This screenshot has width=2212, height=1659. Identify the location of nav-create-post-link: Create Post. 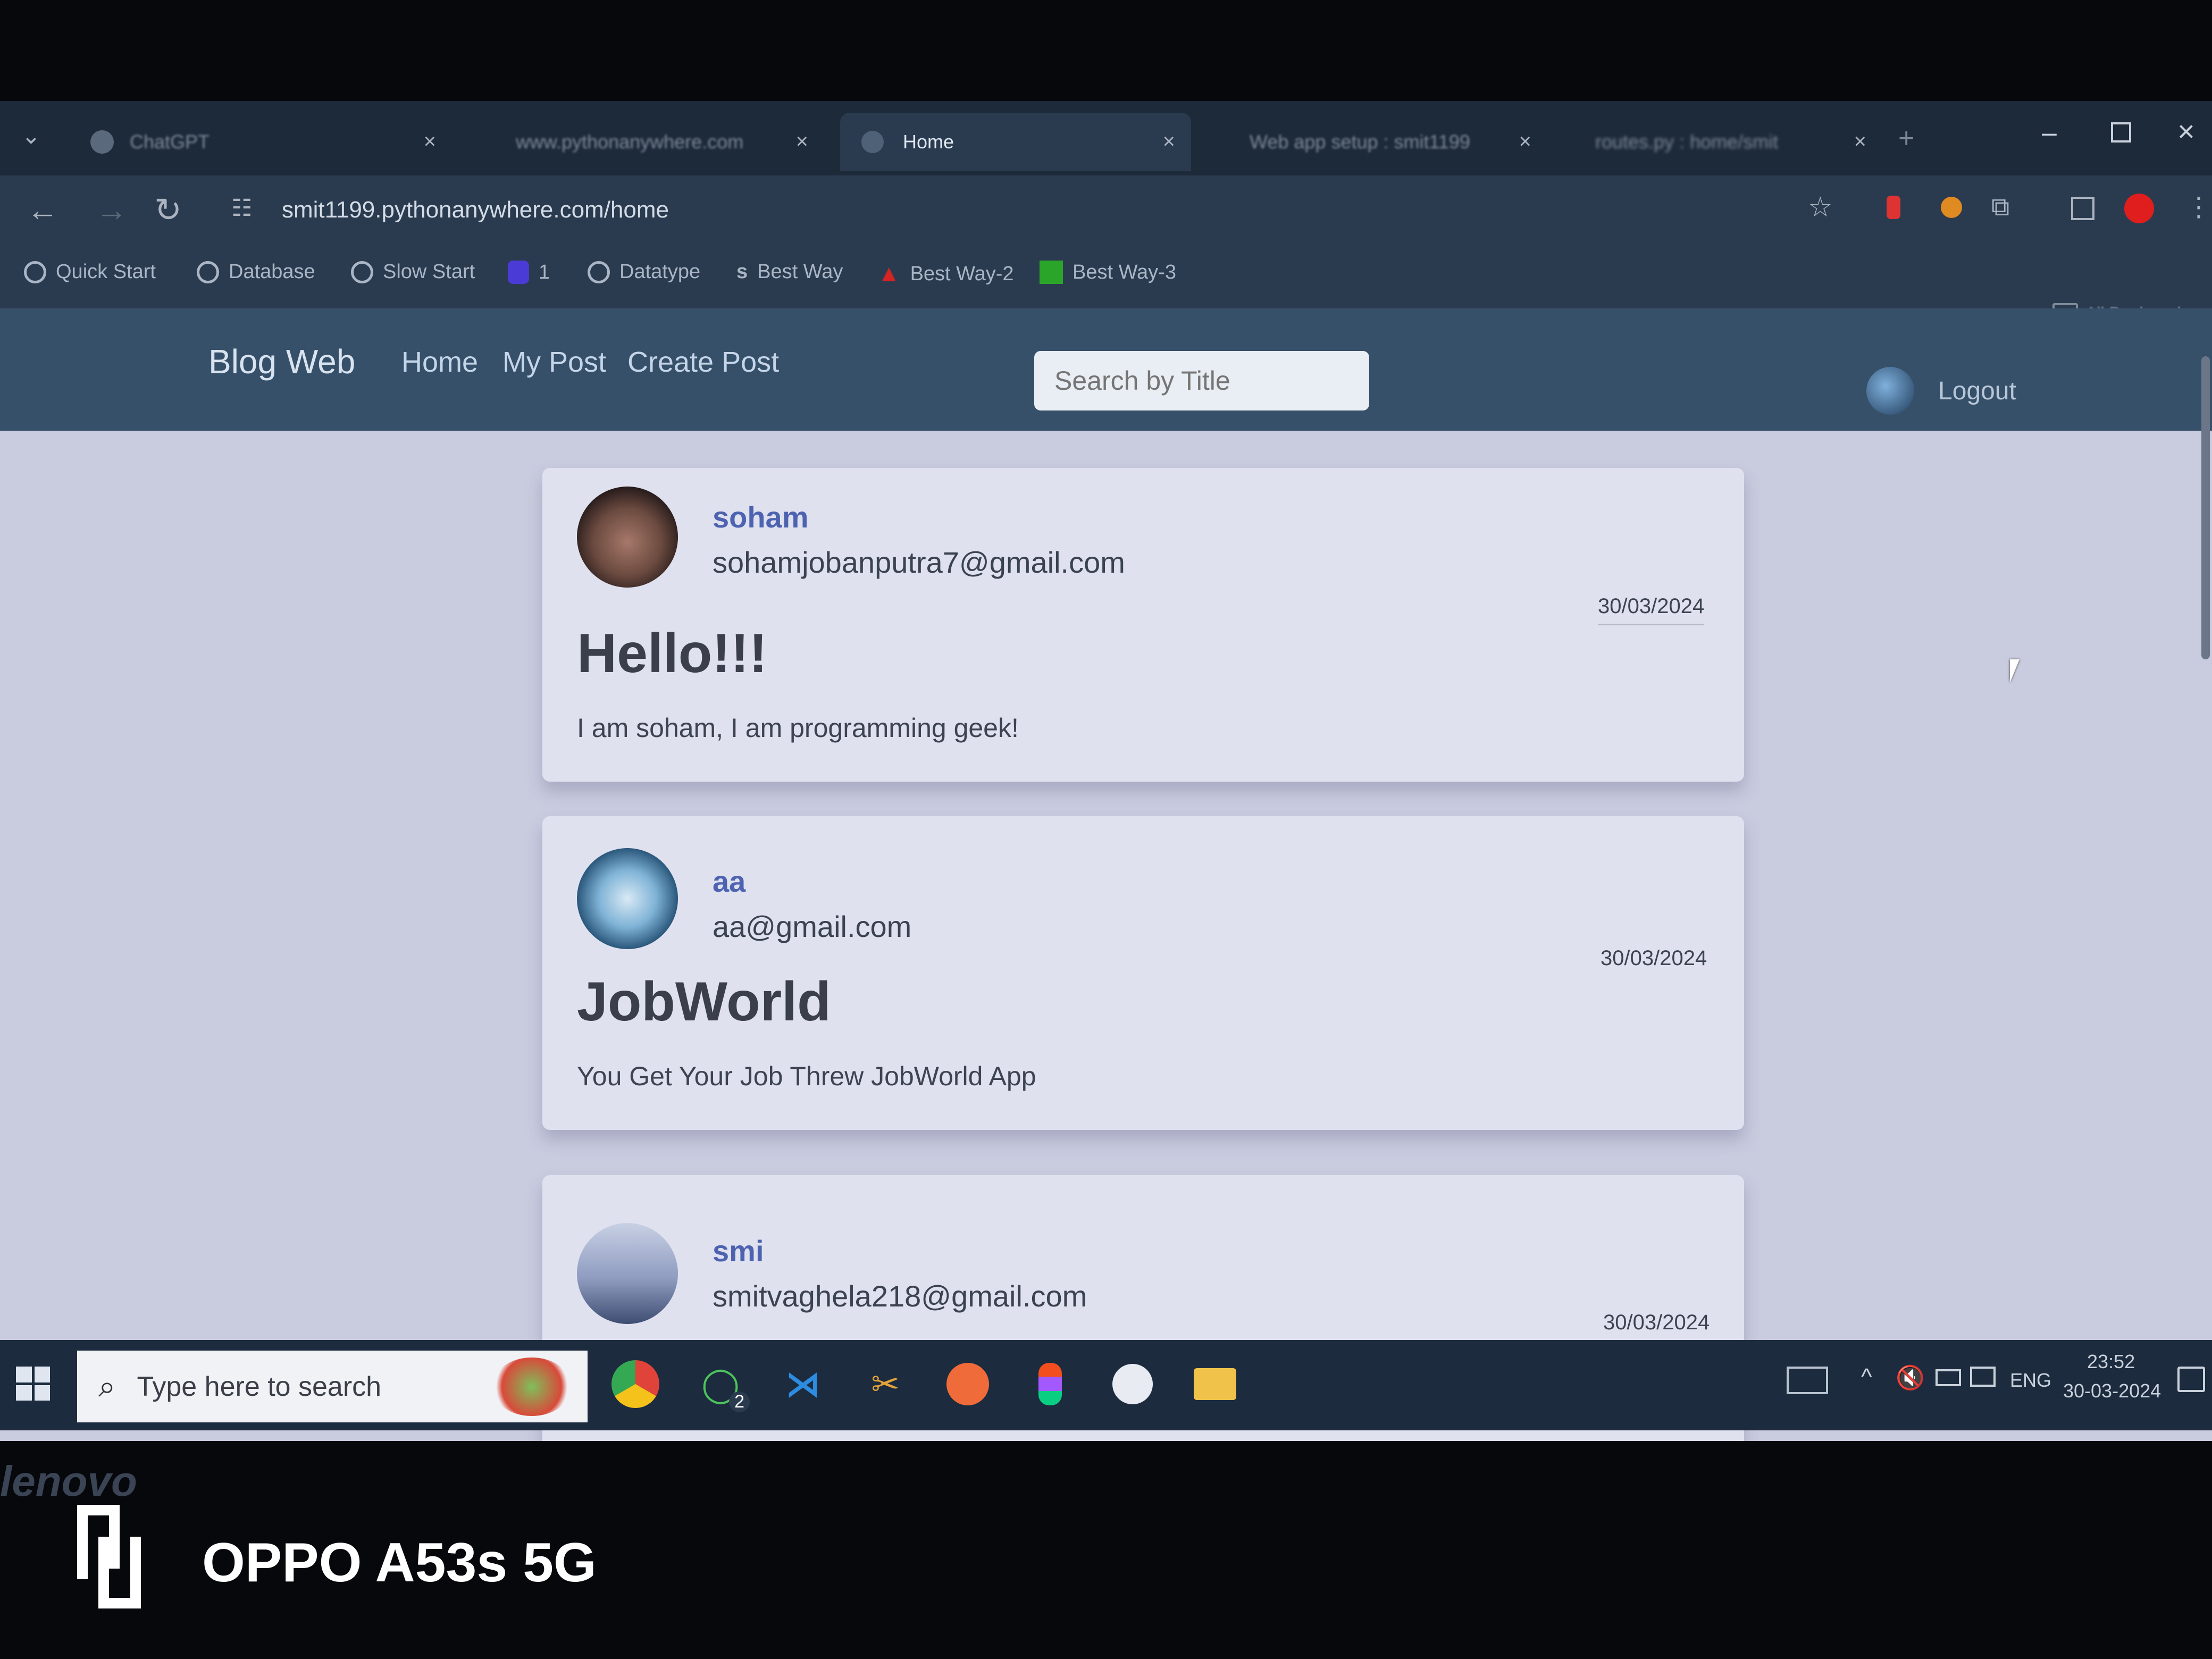
(703, 362).